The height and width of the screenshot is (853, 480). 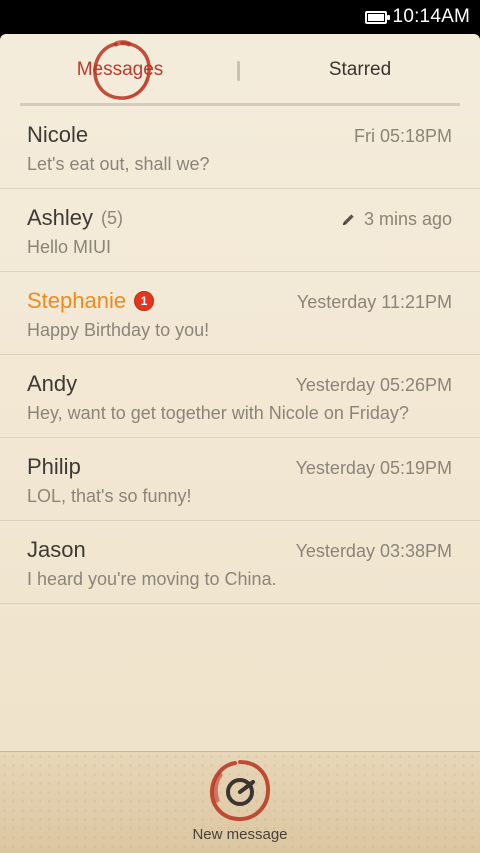 I want to click on thread-contact-name: Jason, so click(x=56, y=550).